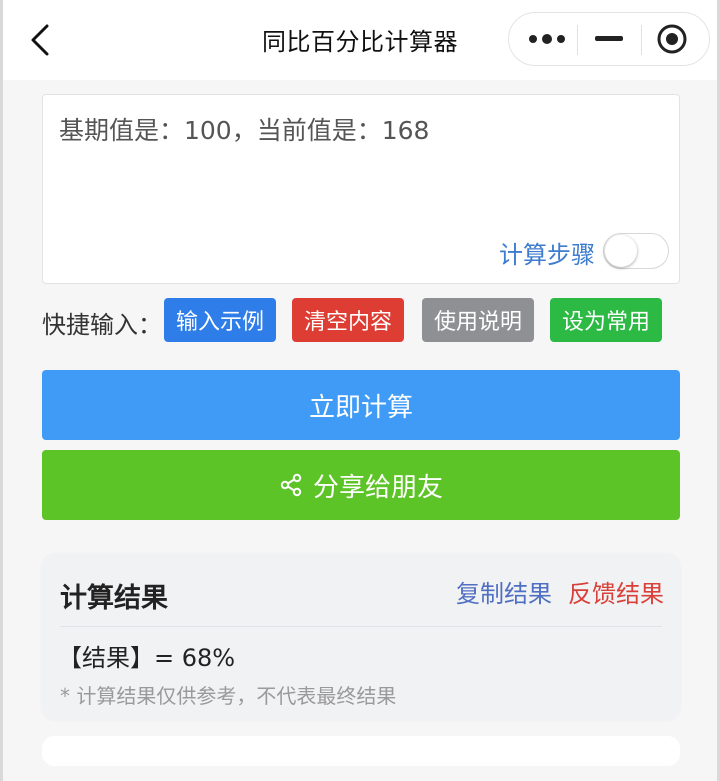 This screenshot has height=781, width=720. Describe the element at coordinates (504, 591) in the screenshot. I see `copy-result-link: 复制结果` at that location.